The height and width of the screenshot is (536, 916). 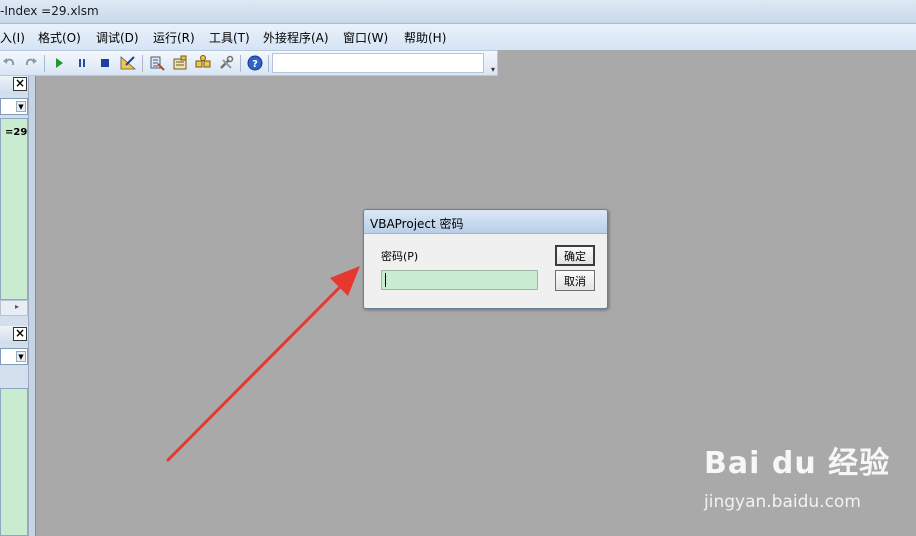 What do you see at coordinates (425, 37) in the screenshot?
I see `menu-help: 帮助(H)` at bounding box center [425, 37].